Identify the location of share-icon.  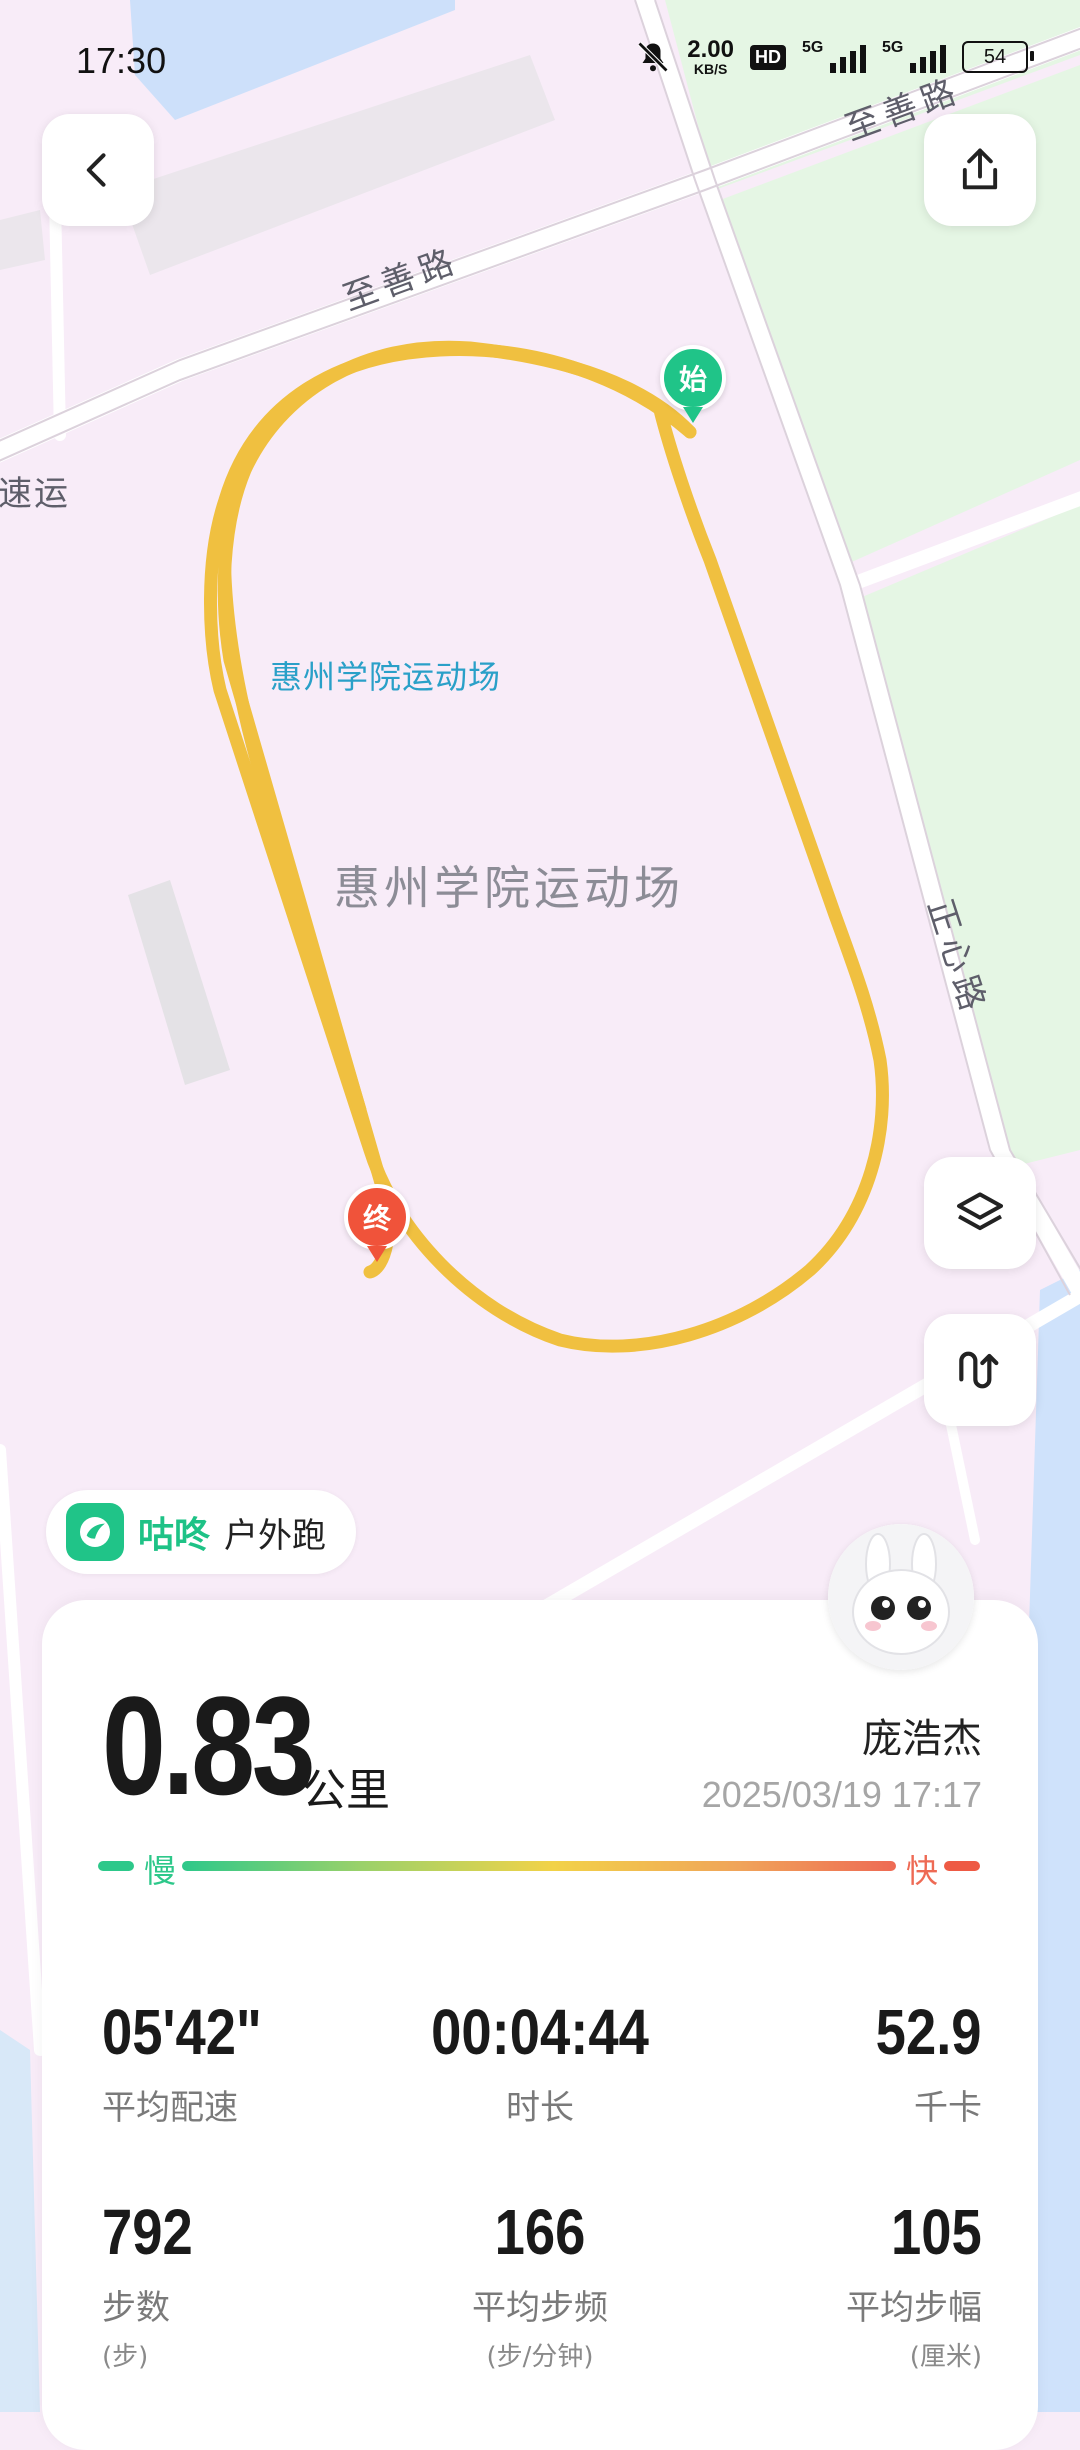
(980, 169).